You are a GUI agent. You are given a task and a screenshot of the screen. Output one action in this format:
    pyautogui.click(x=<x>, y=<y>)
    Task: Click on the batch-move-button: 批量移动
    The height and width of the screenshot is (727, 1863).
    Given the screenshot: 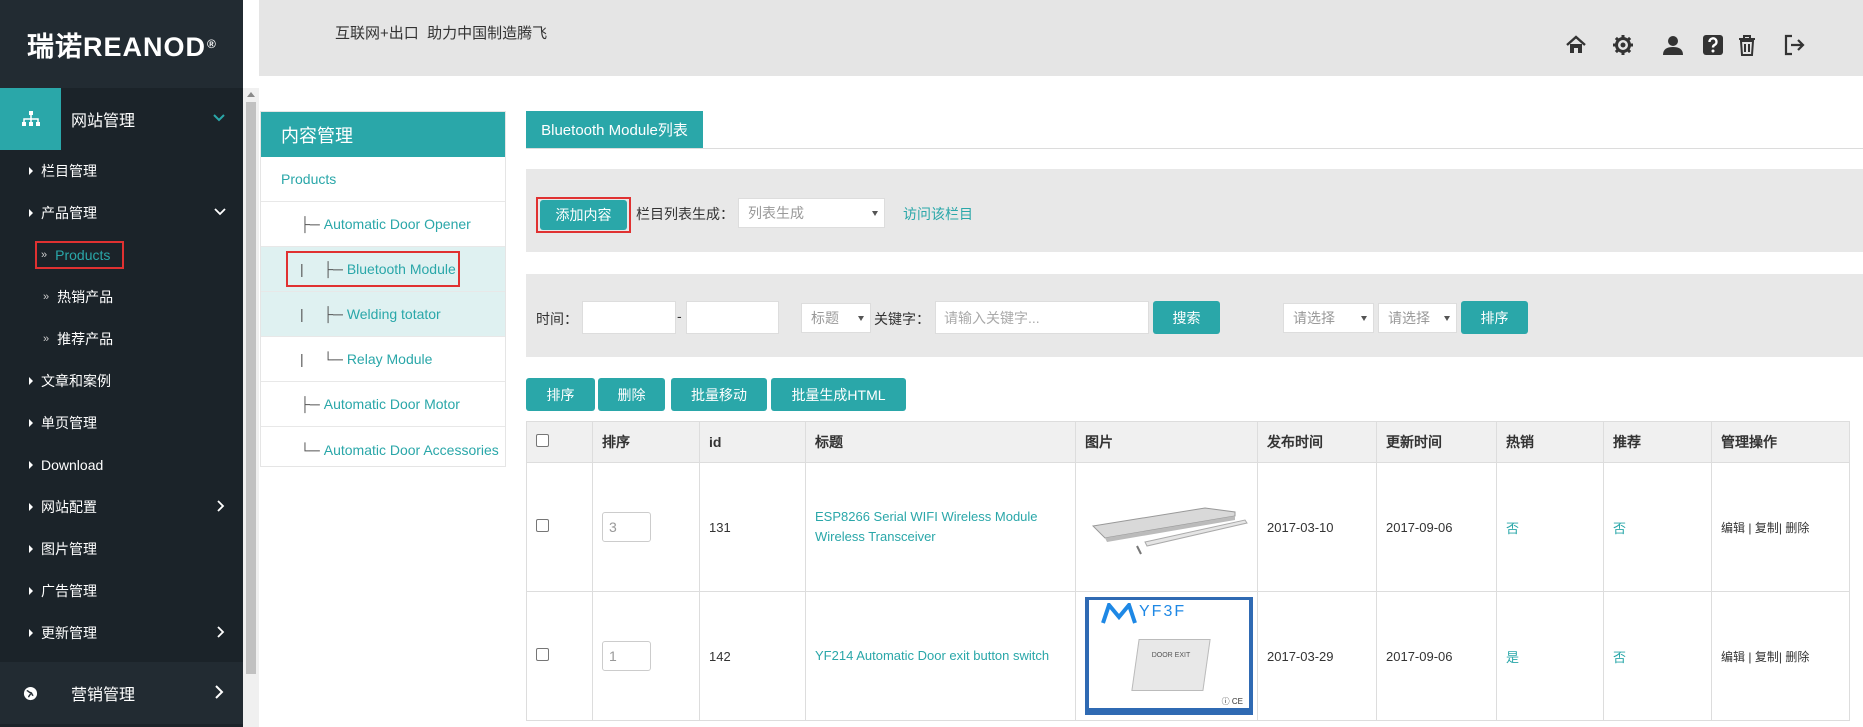 What is the action you would take?
    pyautogui.click(x=719, y=394)
    